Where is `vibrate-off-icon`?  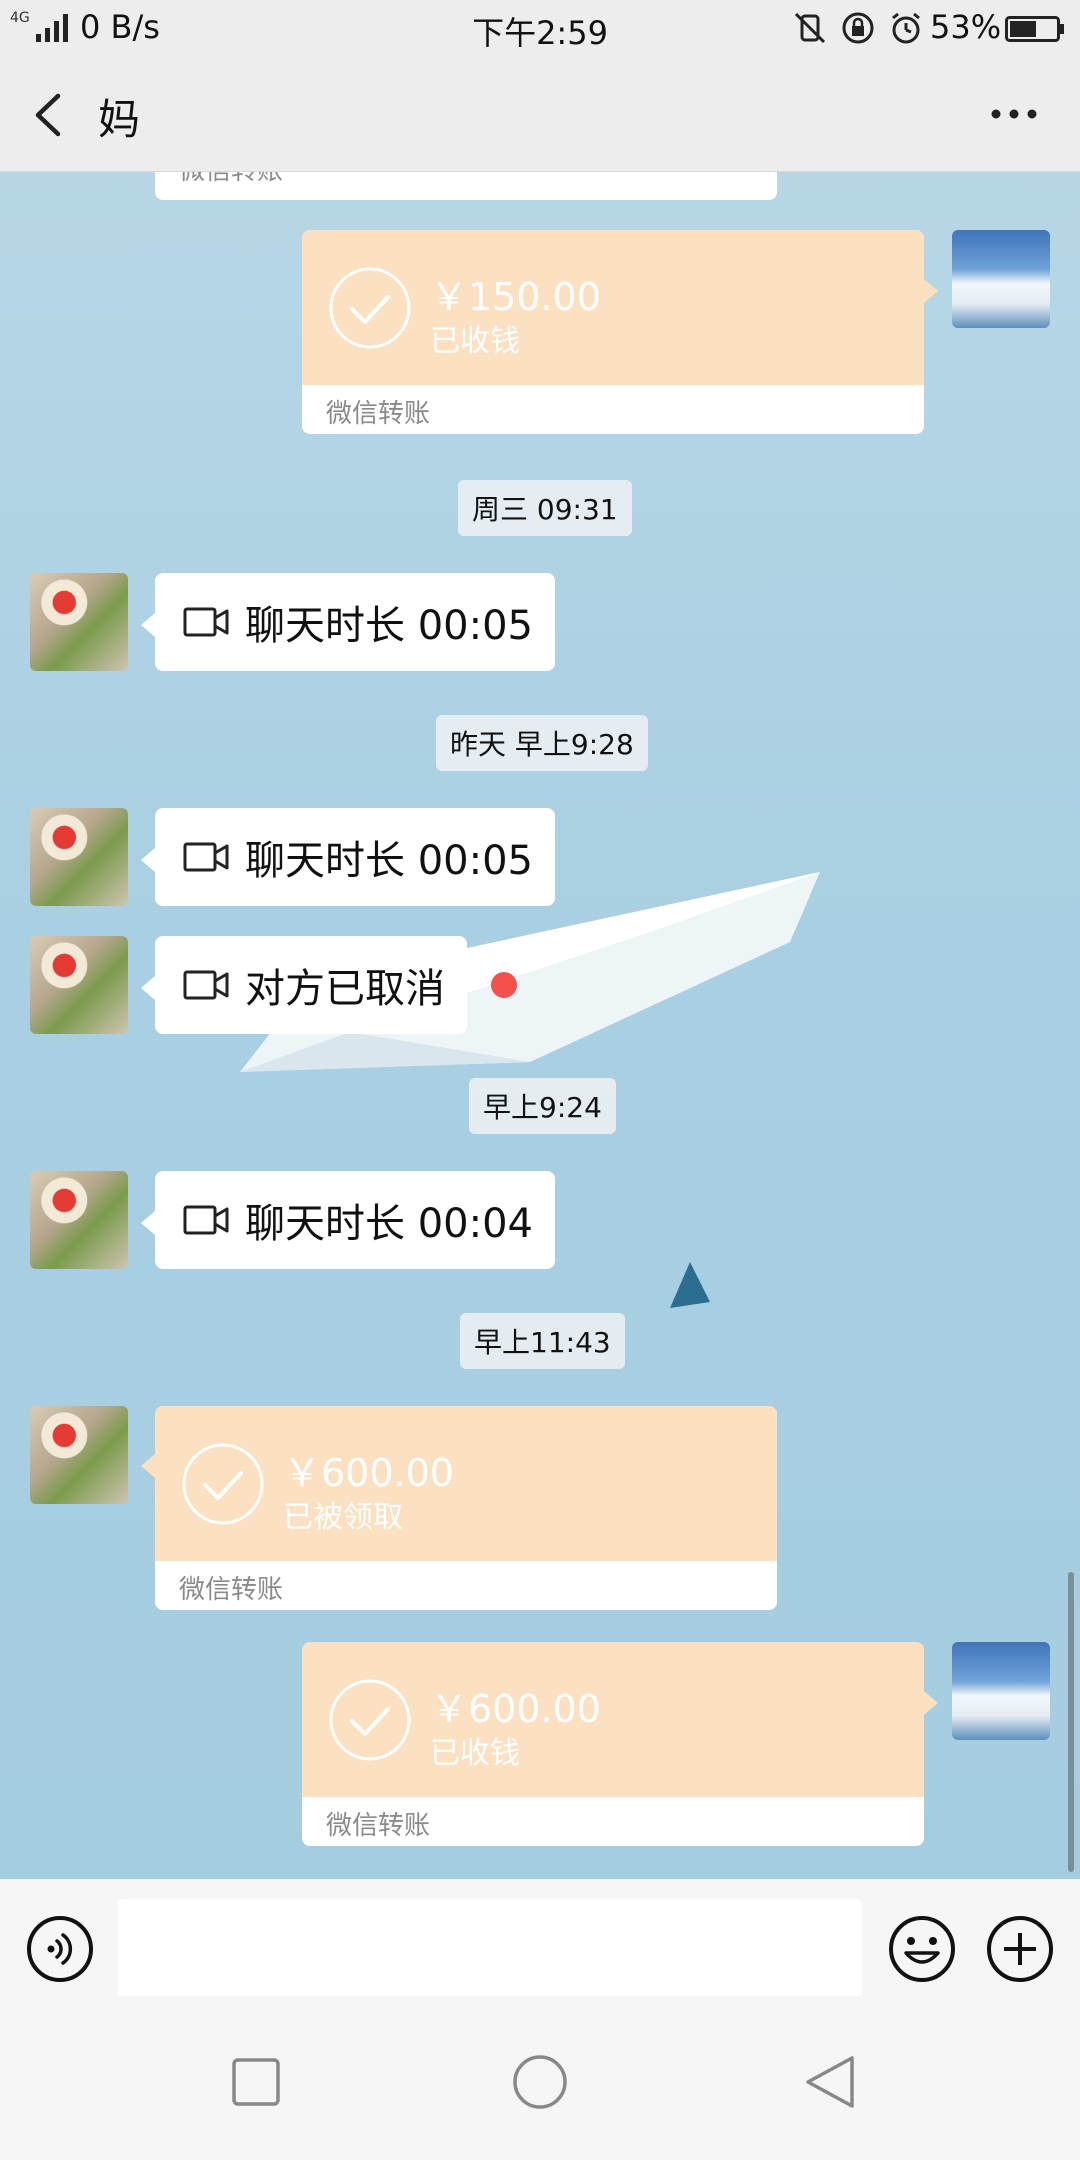 vibrate-off-icon is located at coordinates (810, 28).